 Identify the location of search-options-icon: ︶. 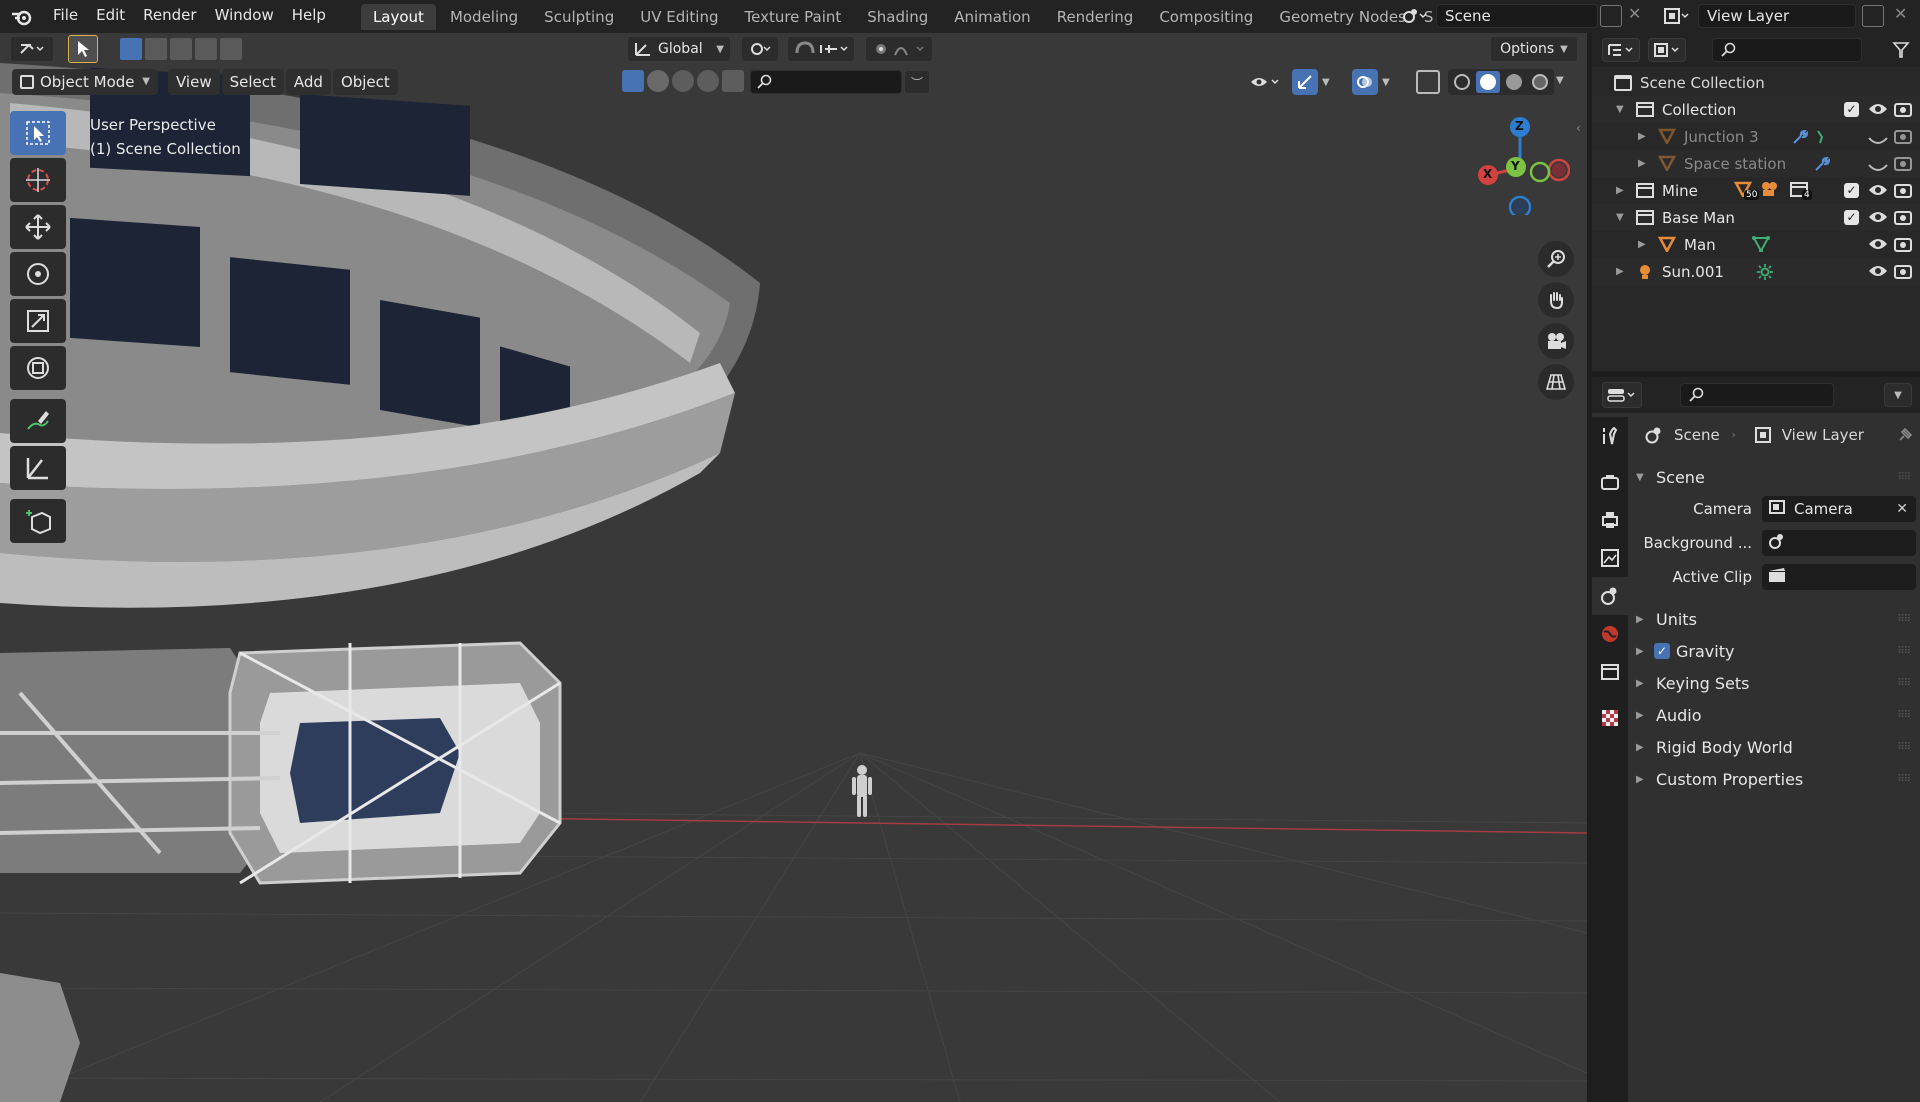
(917, 82).